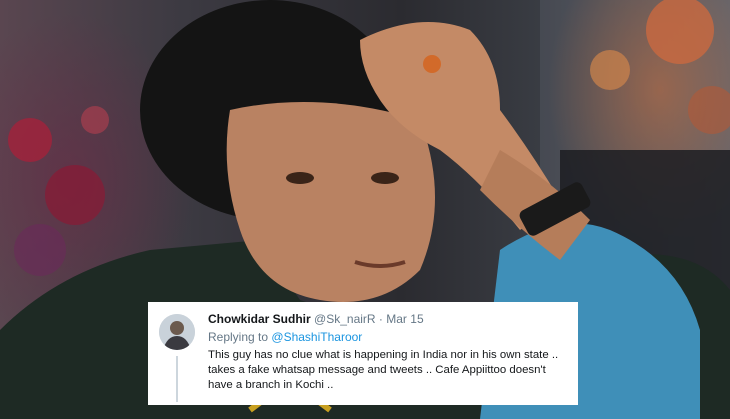 The image size is (730, 419). I want to click on user-avatar, so click(177, 332).